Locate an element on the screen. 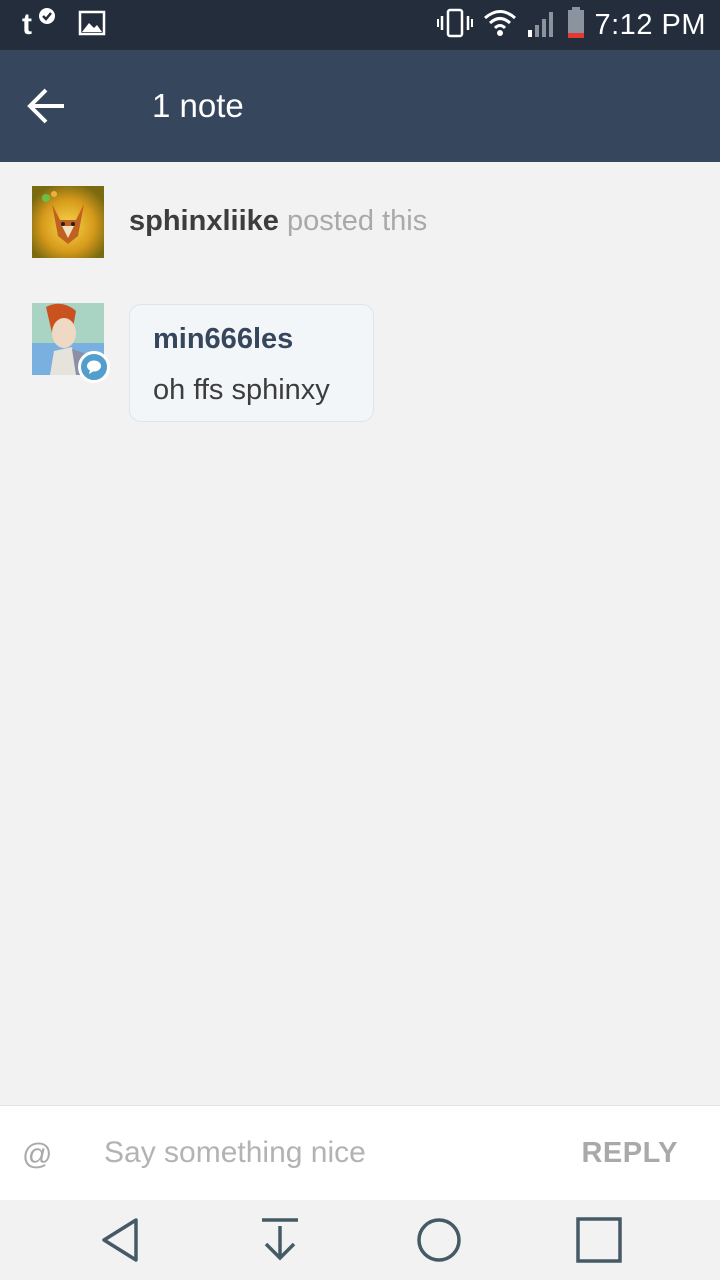  nav-download-button is located at coordinates (280, 1240).